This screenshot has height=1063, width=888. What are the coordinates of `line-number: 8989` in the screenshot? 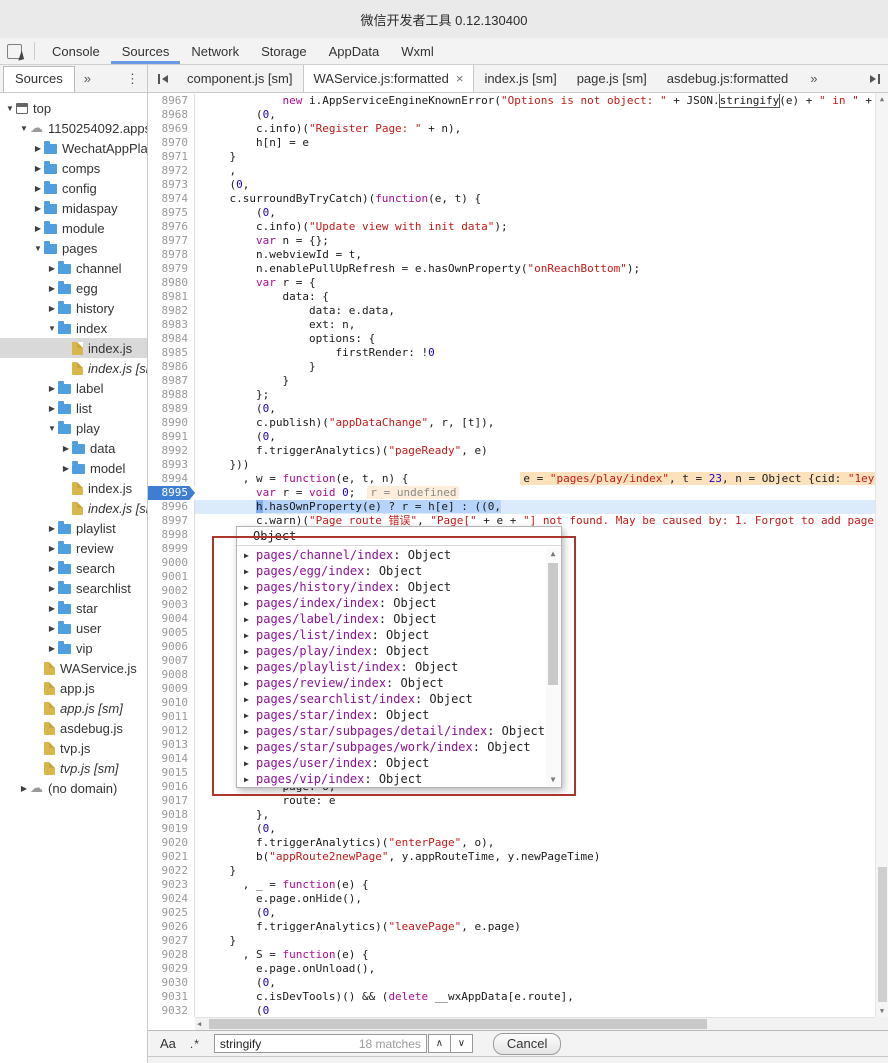 It's located at (171, 409).